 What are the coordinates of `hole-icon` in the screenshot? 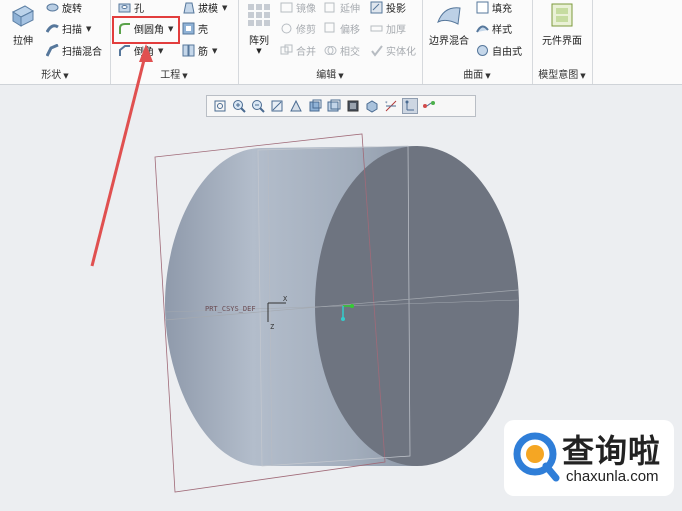 It's located at (124, 7).